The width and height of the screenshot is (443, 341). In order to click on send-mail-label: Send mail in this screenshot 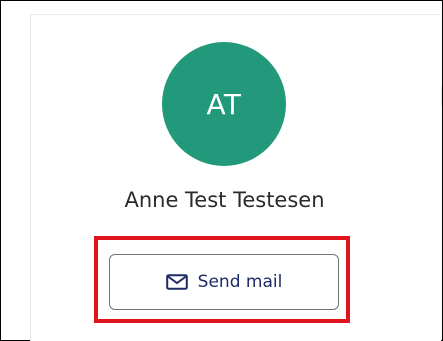, I will do `click(240, 282)`.